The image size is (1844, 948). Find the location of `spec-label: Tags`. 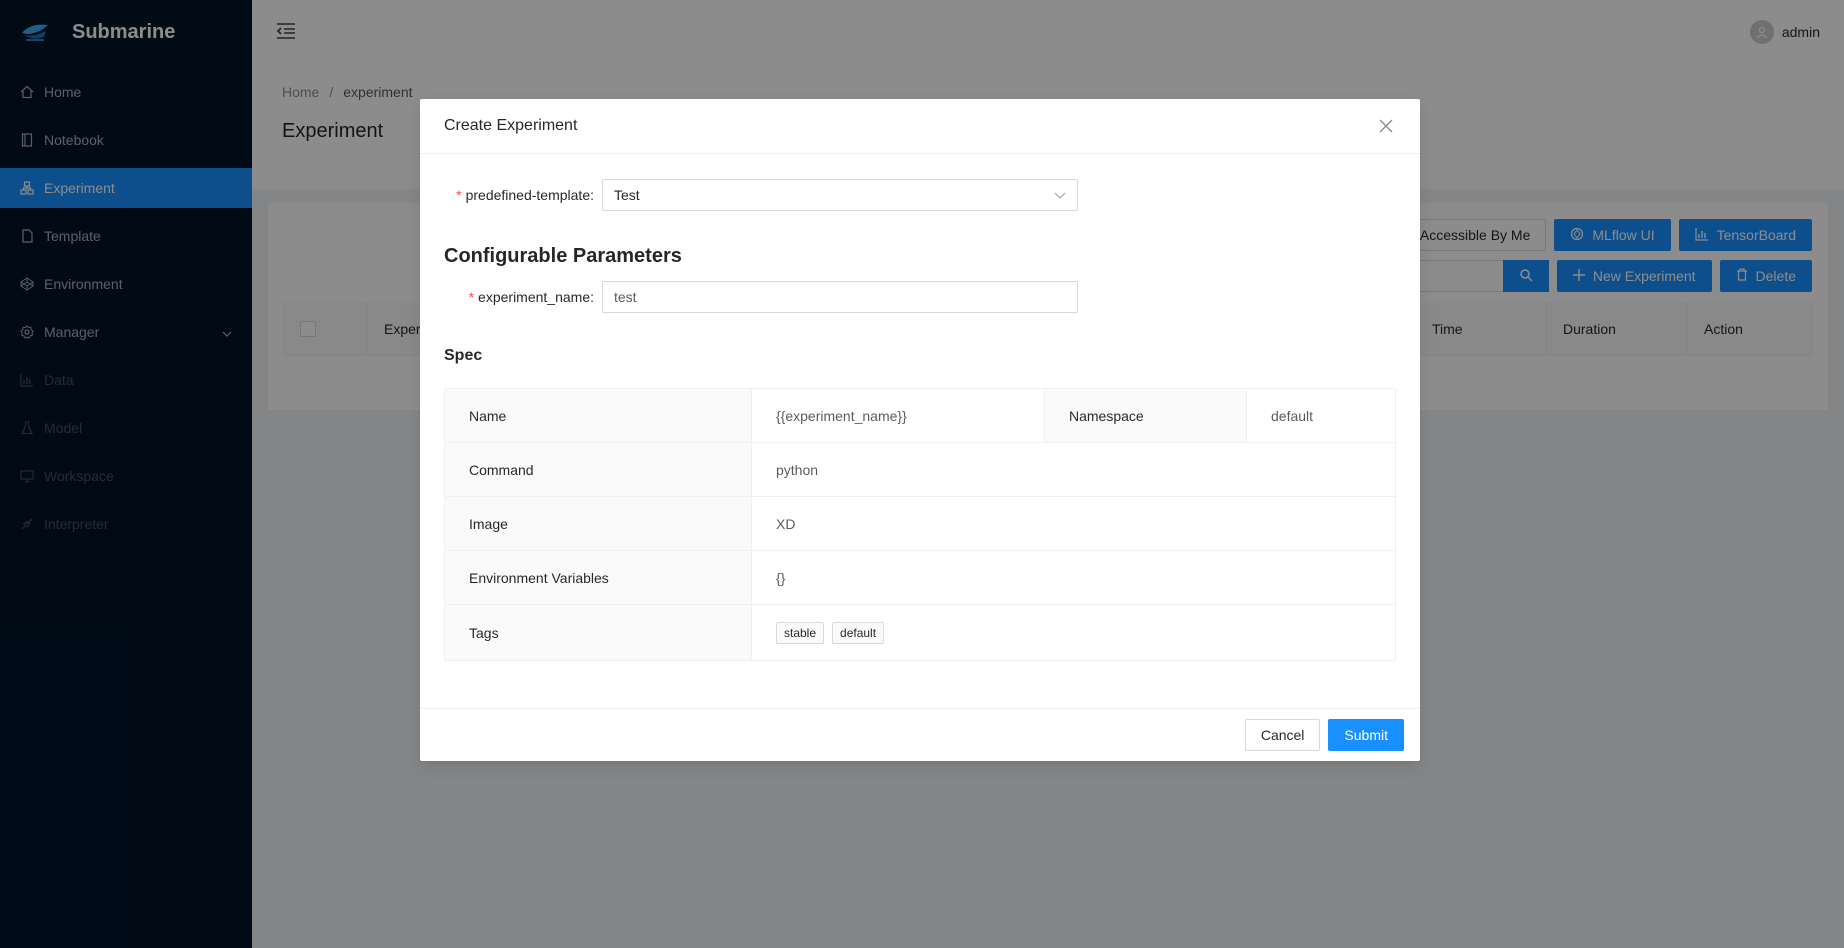

spec-label: Tags is located at coordinates (598, 632).